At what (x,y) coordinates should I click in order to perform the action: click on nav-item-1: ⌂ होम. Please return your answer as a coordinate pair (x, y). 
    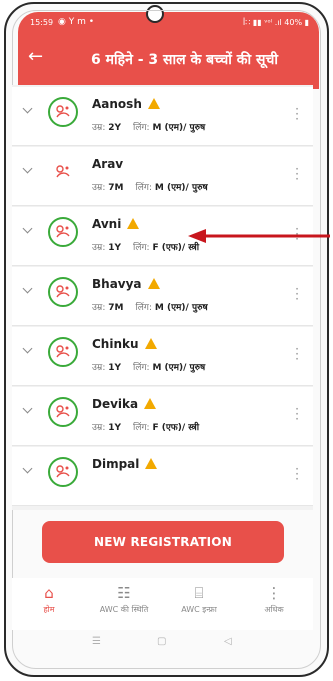
    Looking at the image, I should click on (49, 598).